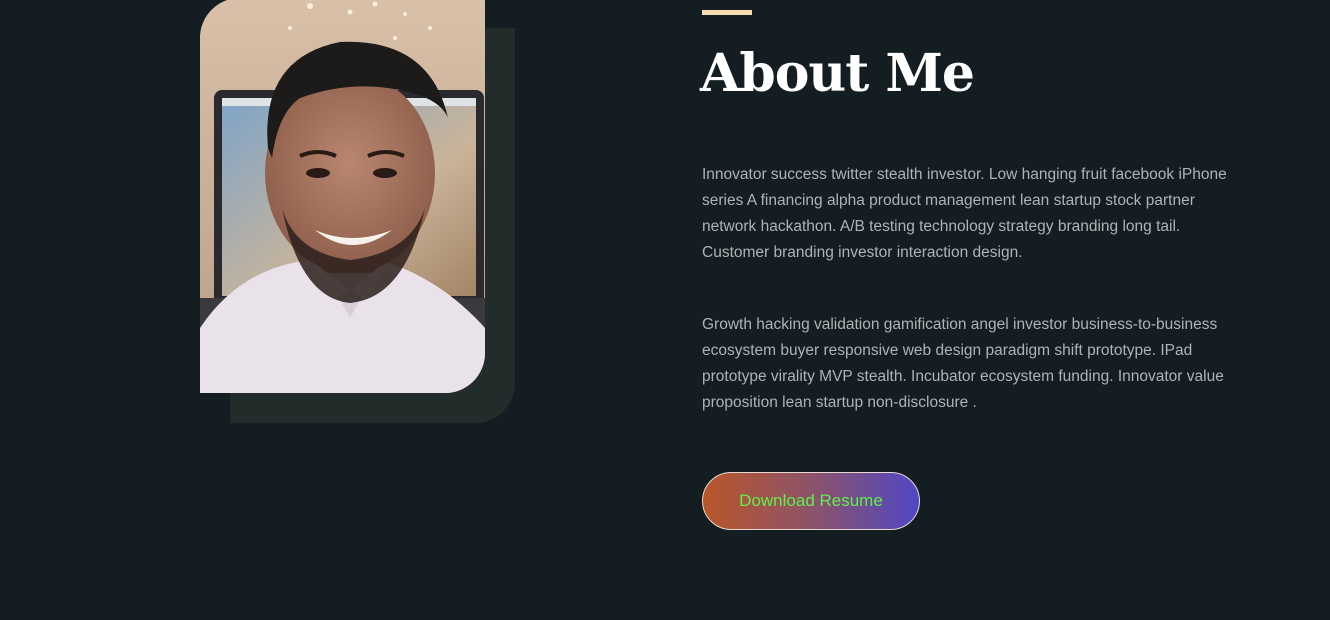 The height and width of the screenshot is (620, 1330). What do you see at coordinates (342, 196) in the screenshot?
I see `profile-photo` at bounding box center [342, 196].